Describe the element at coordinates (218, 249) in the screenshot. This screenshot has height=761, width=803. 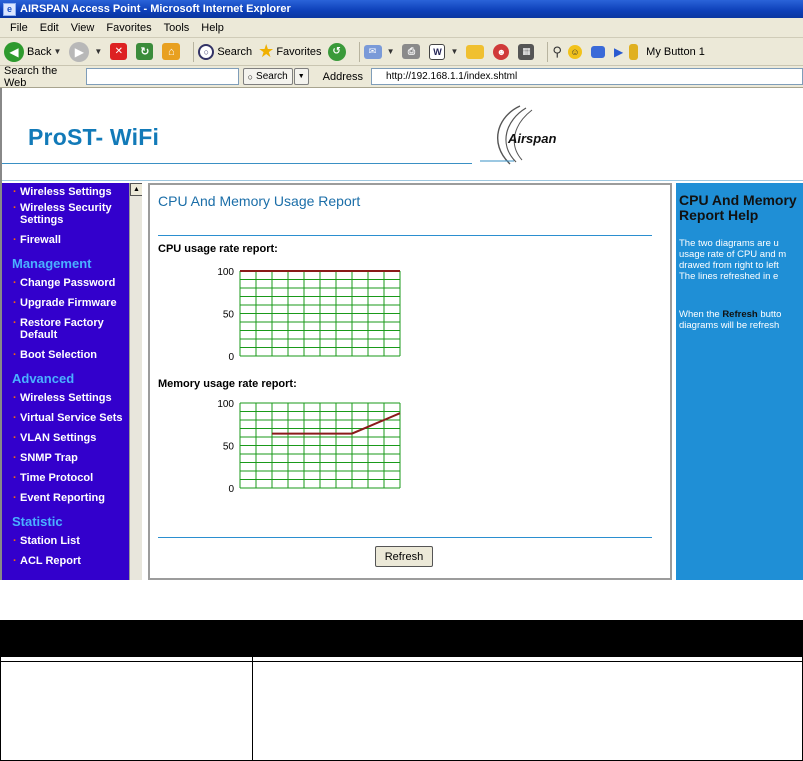
I see `cpu-chart-label: CPU usage rate report:` at that location.